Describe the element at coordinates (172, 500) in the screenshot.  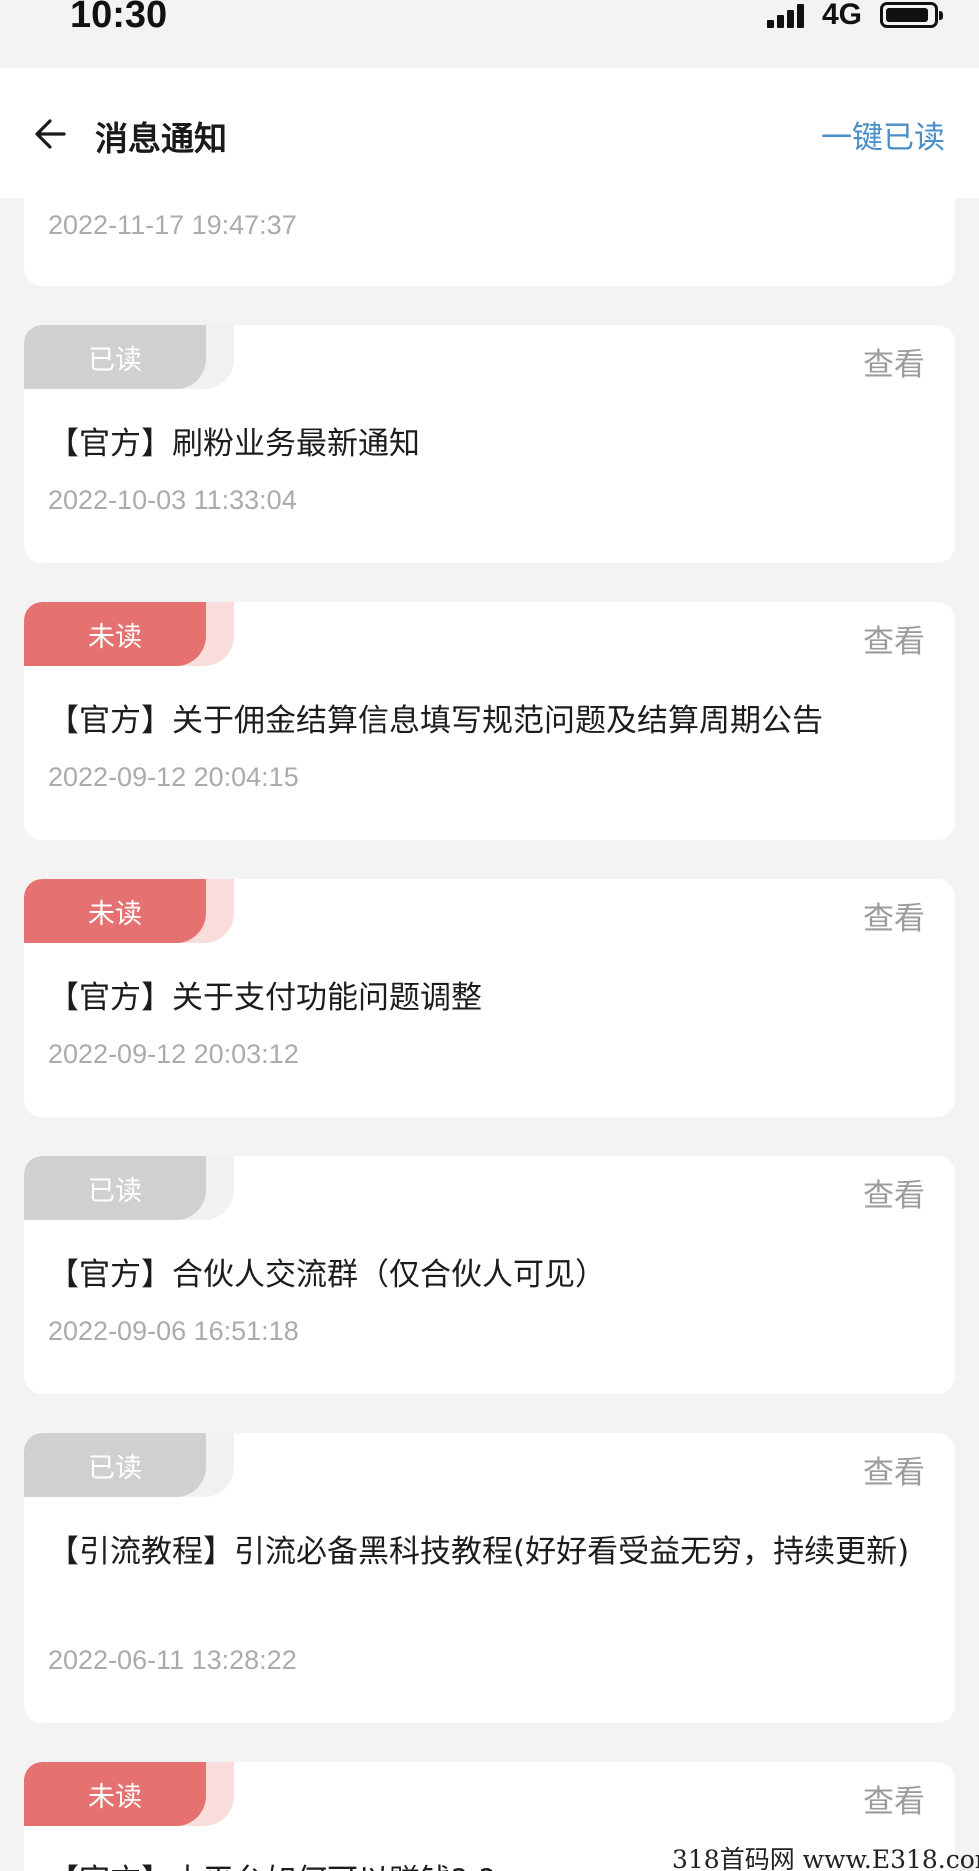
I see `message-time: 2022-10-03 11:33:04` at that location.